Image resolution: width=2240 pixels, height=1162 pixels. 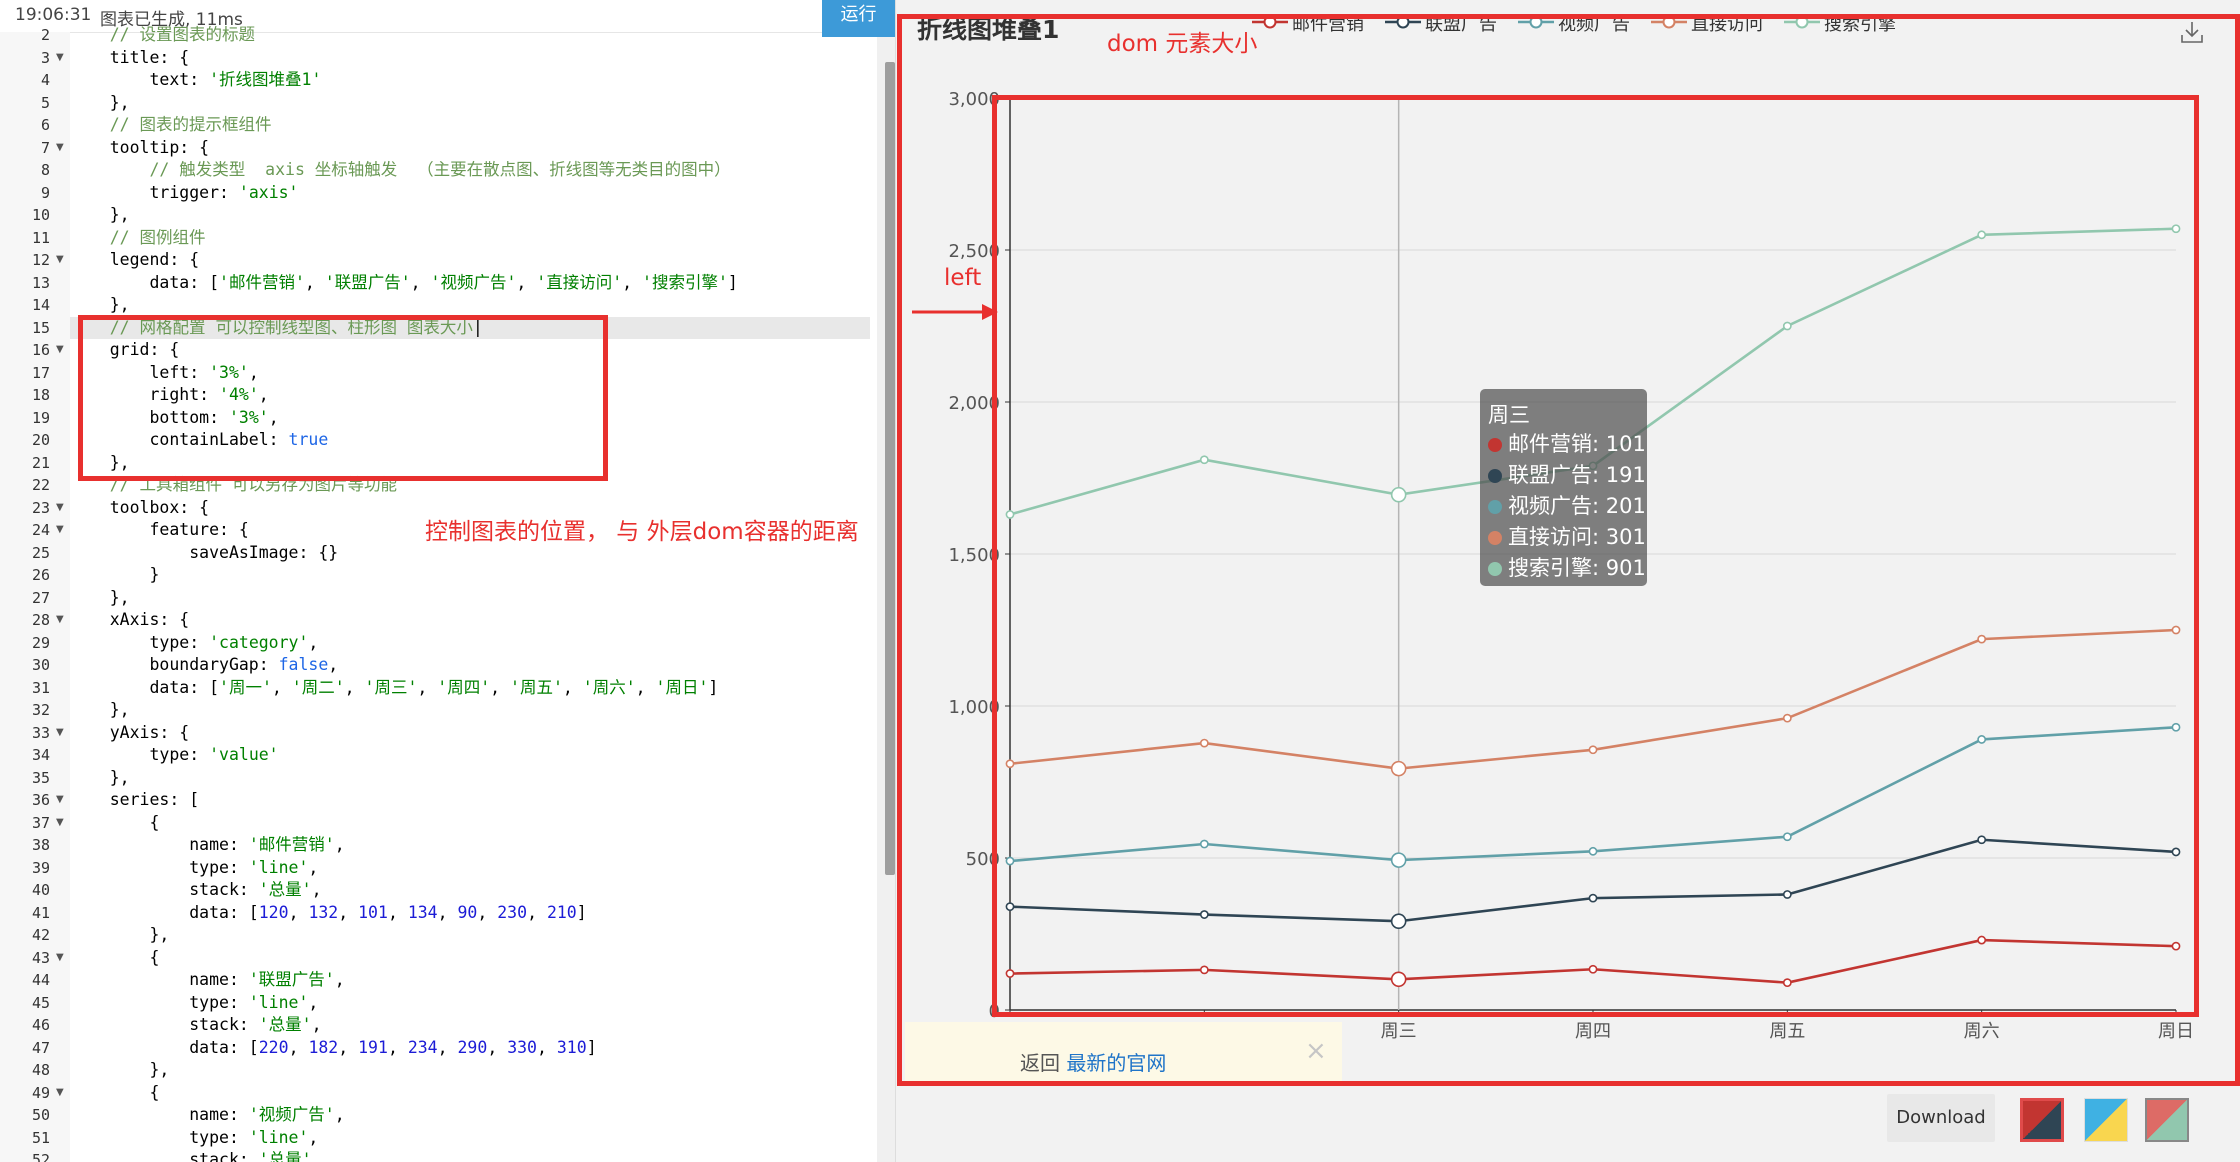 What do you see at coordinates (470, 35) in the screenshot?
I see `code-line: // 设置图表的标题` at bounding box center [470, 35].